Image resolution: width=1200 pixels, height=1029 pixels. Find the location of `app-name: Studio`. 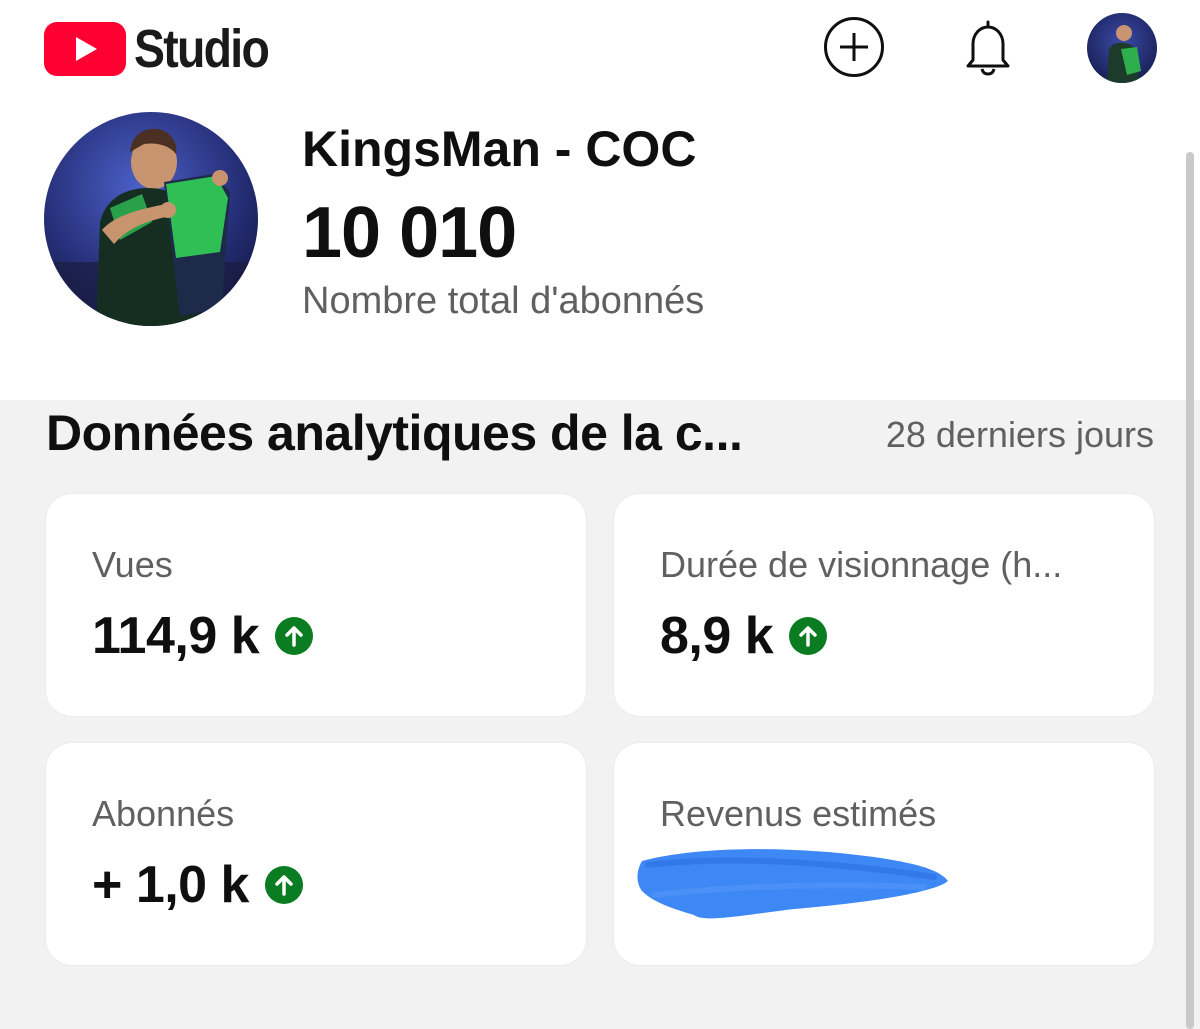

app-name: Studio is located at coordinates (202, 49).